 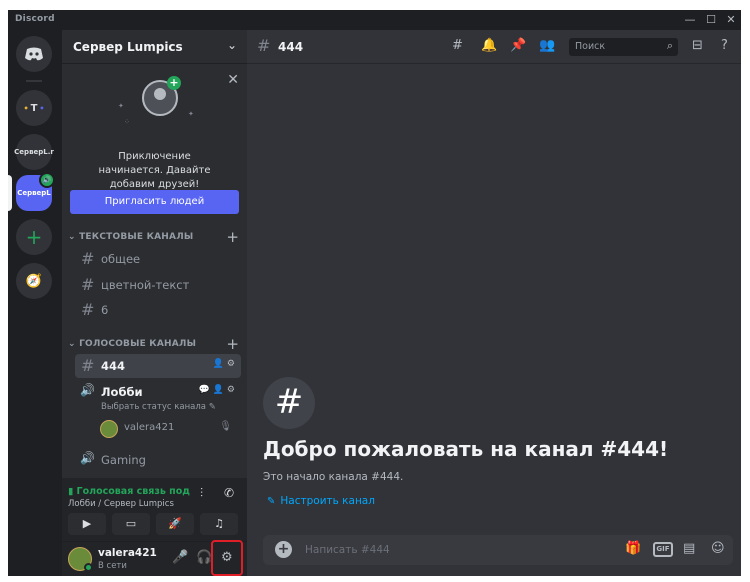 I want to click on channel-tools: 👤 ⚙, so click(x=224, y=364).